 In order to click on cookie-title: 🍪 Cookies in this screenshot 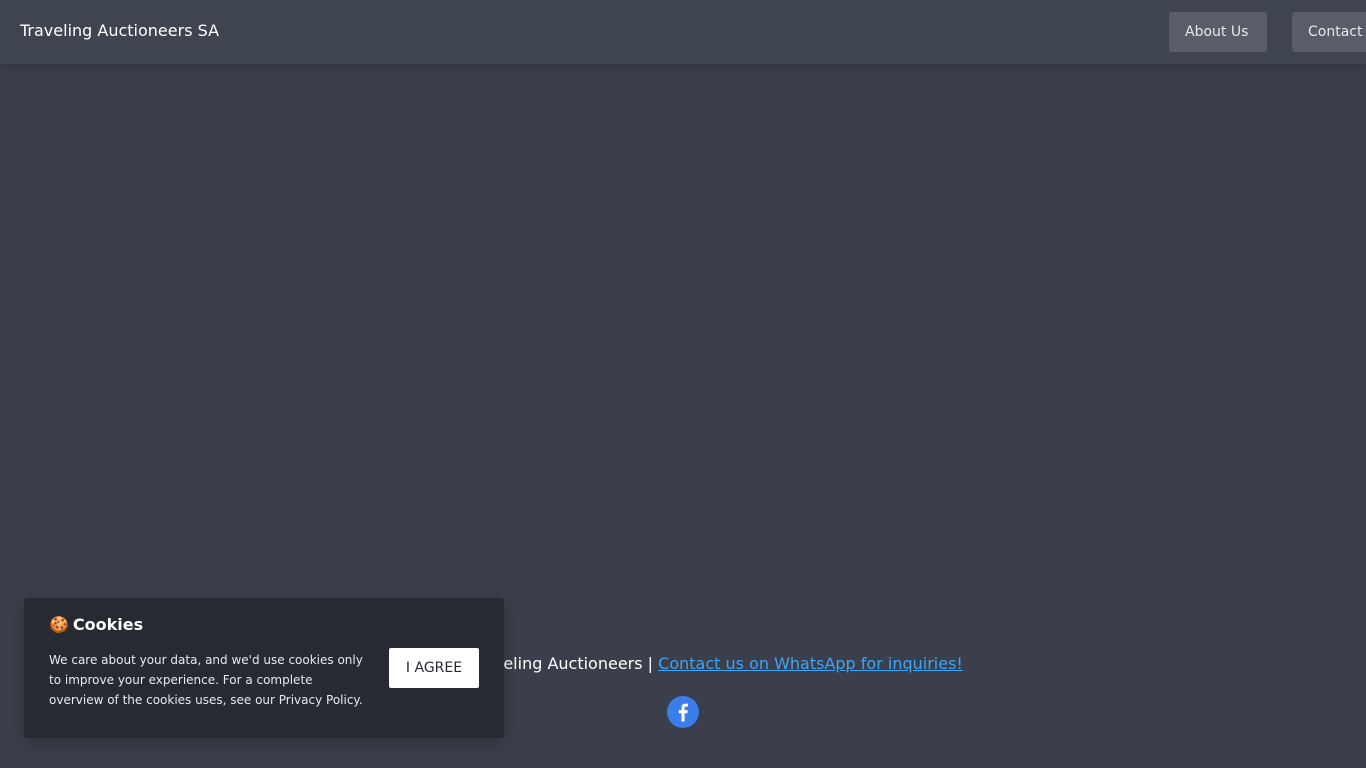, I will do `click(96, 625)`.